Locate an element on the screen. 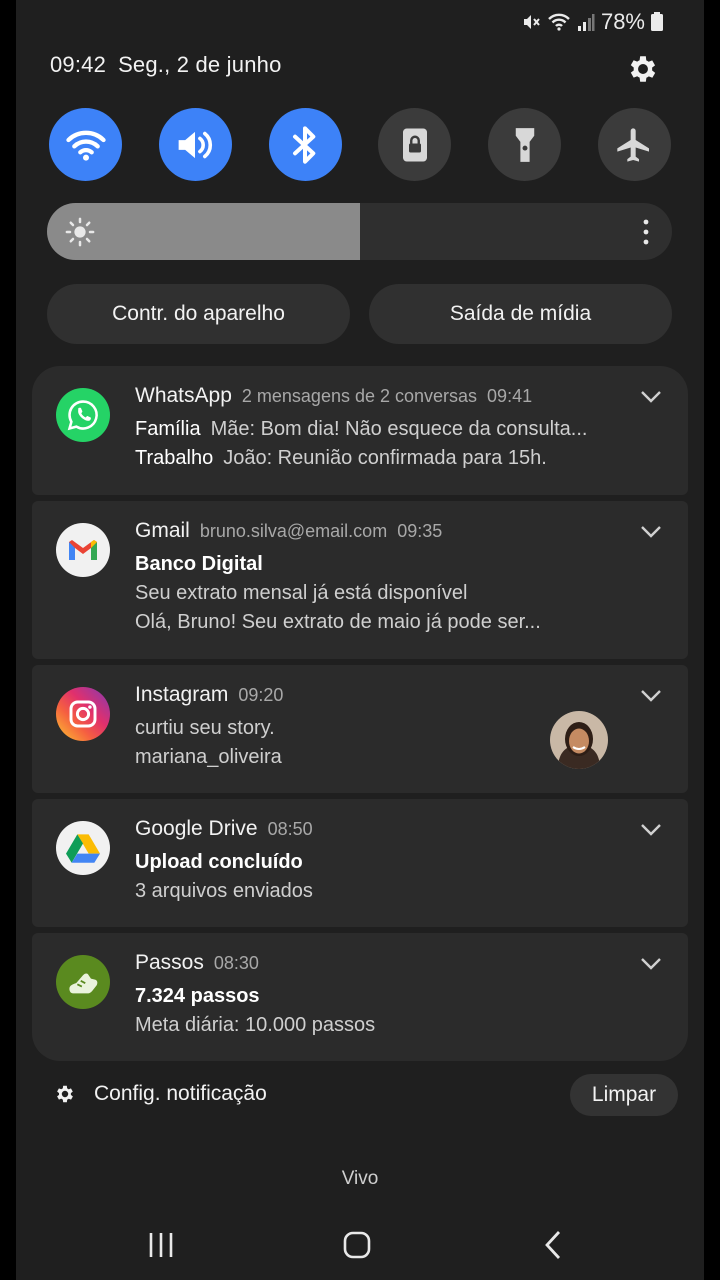 Image resolution: width=720 pixels, height=1280 pixels. notification-time: 08:30 is located at coordinates (236, 963).